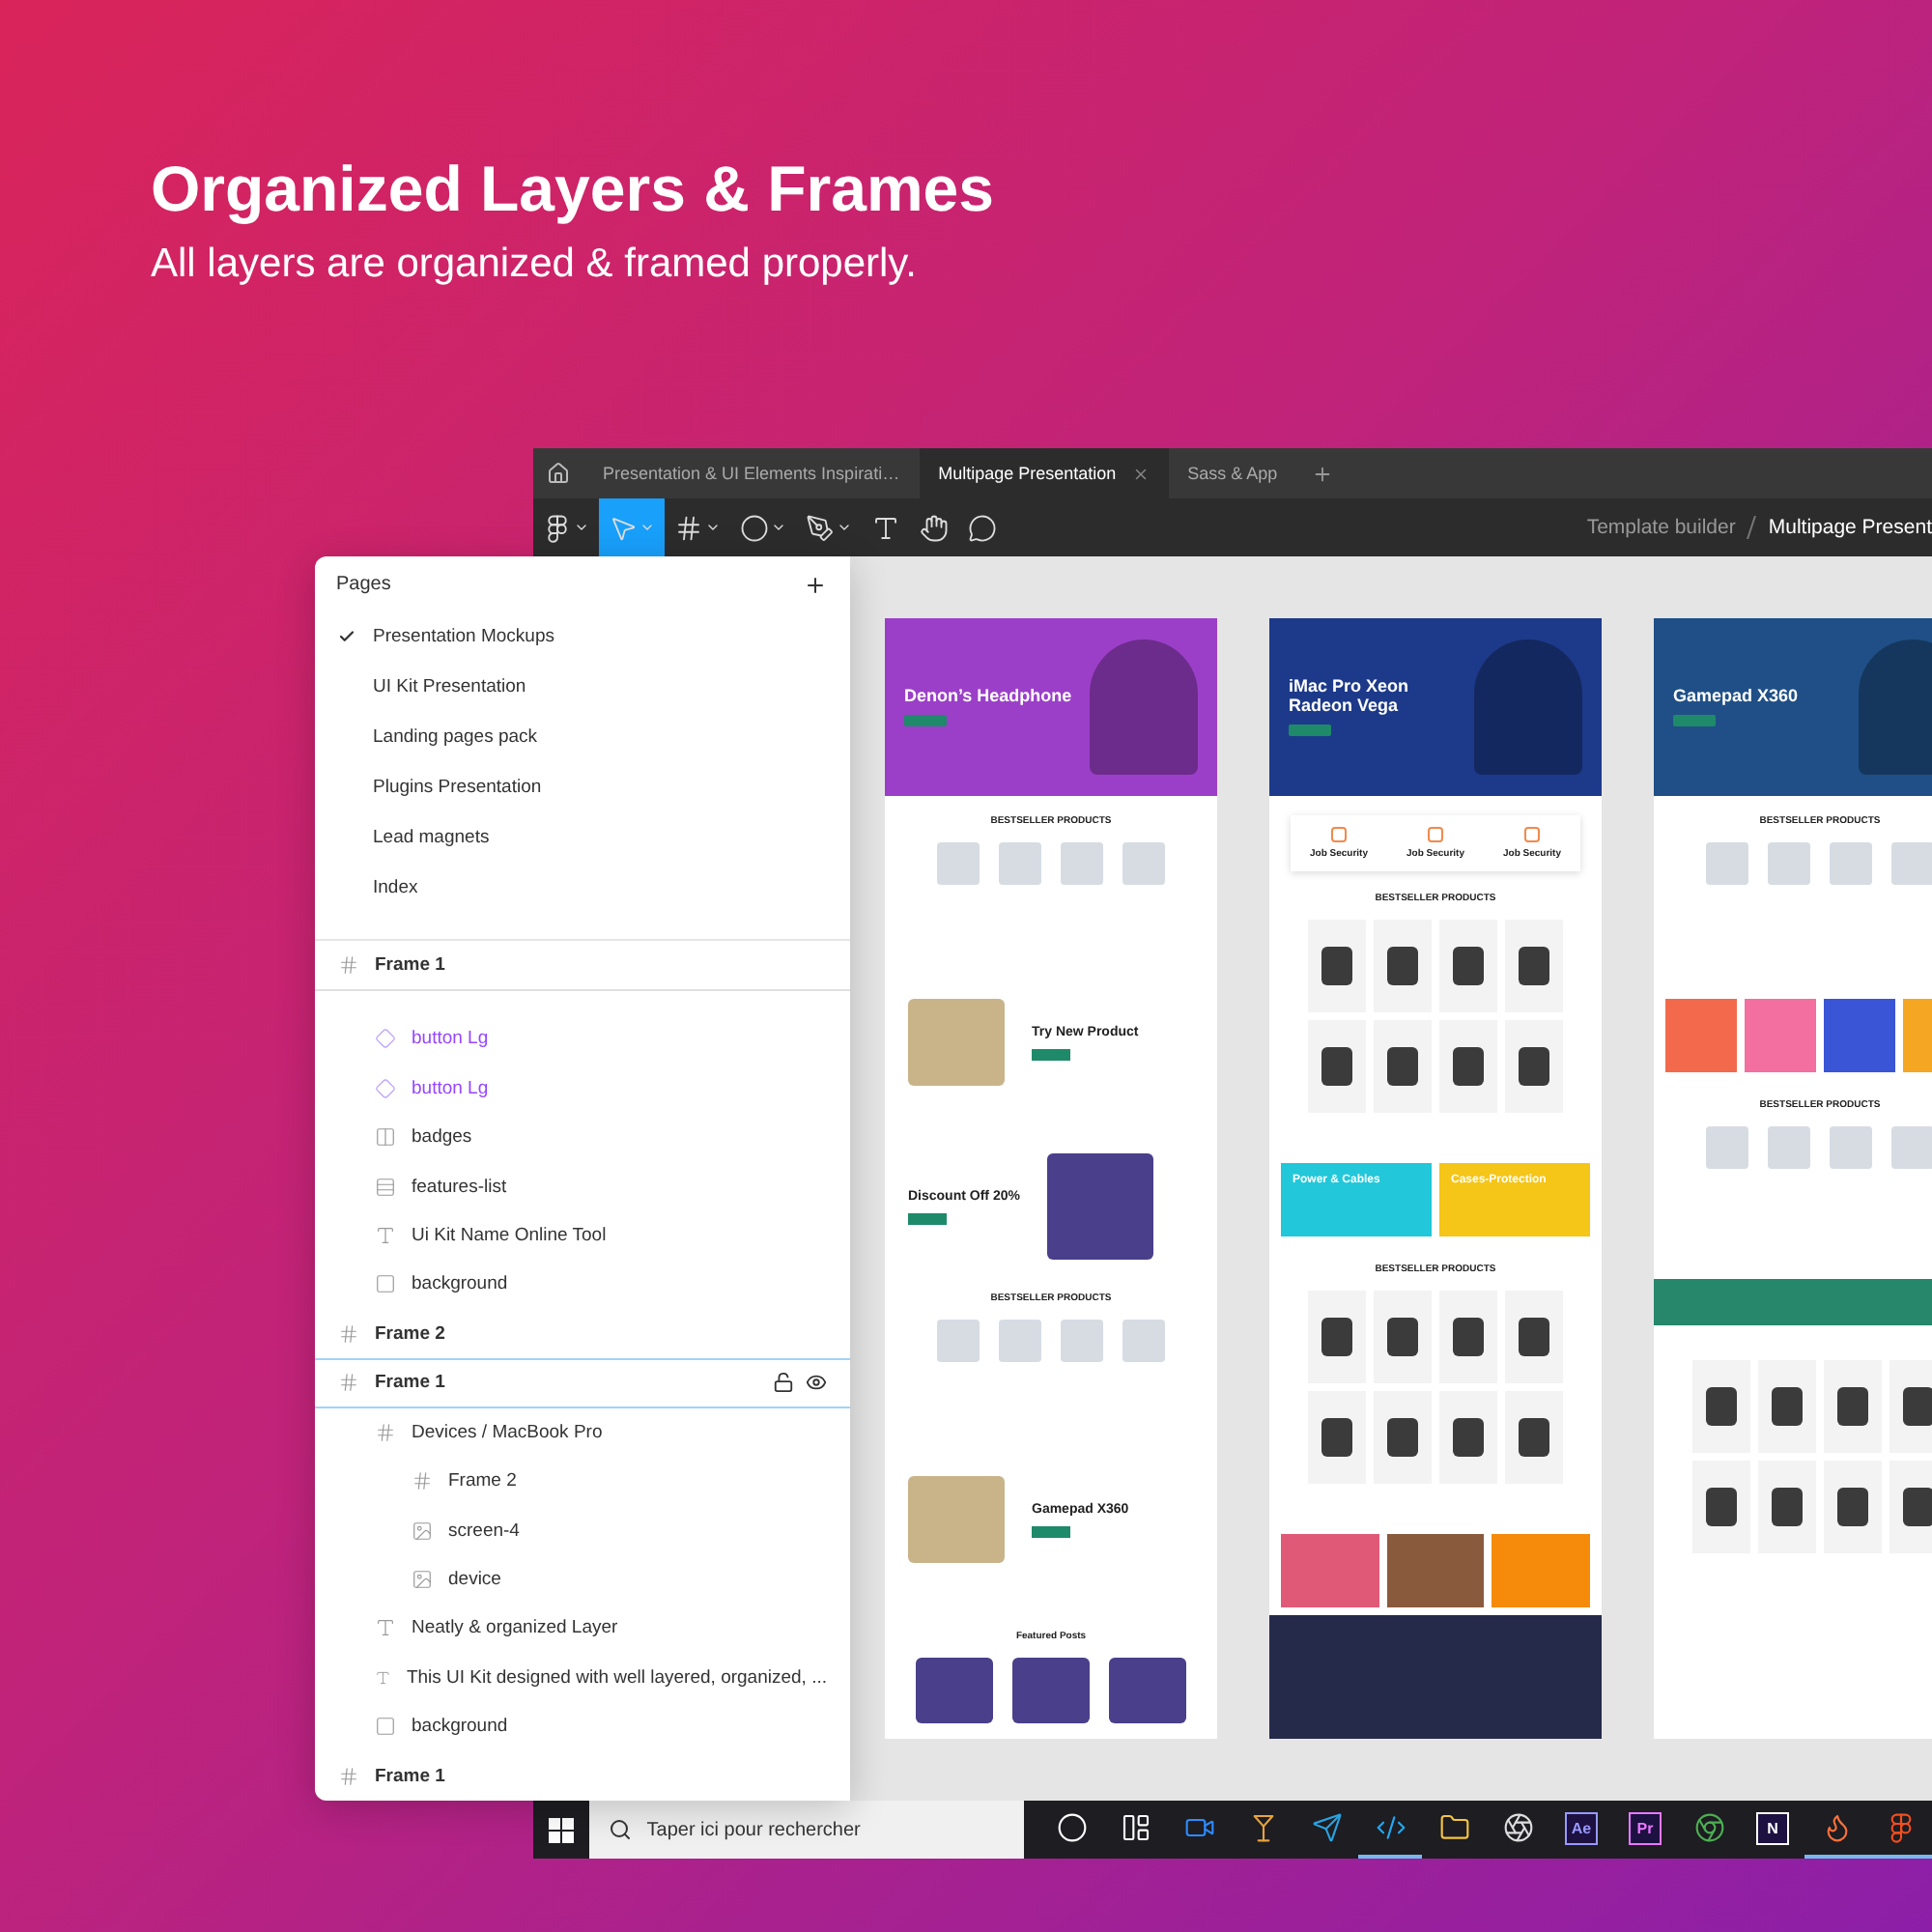 Image resolution: width=1932 pixels, height=1932 pixels. I want to click on rows-icon, so click(385, 1187).